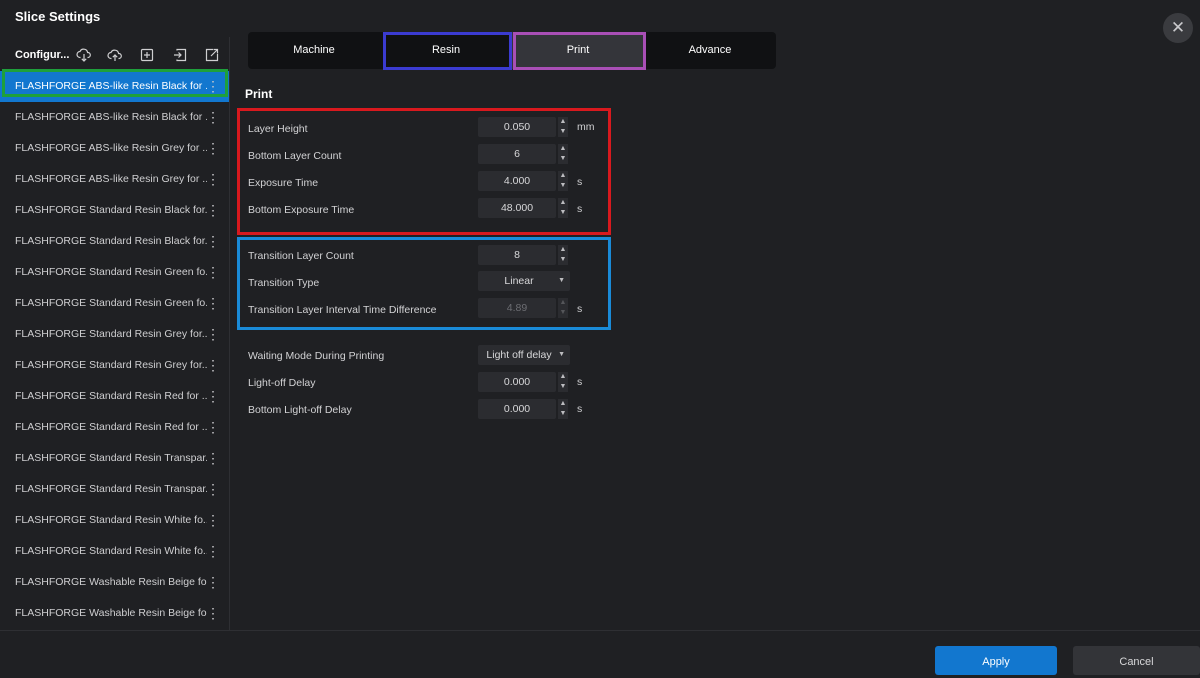  Describe the element at coordinates (524, 281) in the screenshot. I see `transition-type-select: Linear ▼` at that location.